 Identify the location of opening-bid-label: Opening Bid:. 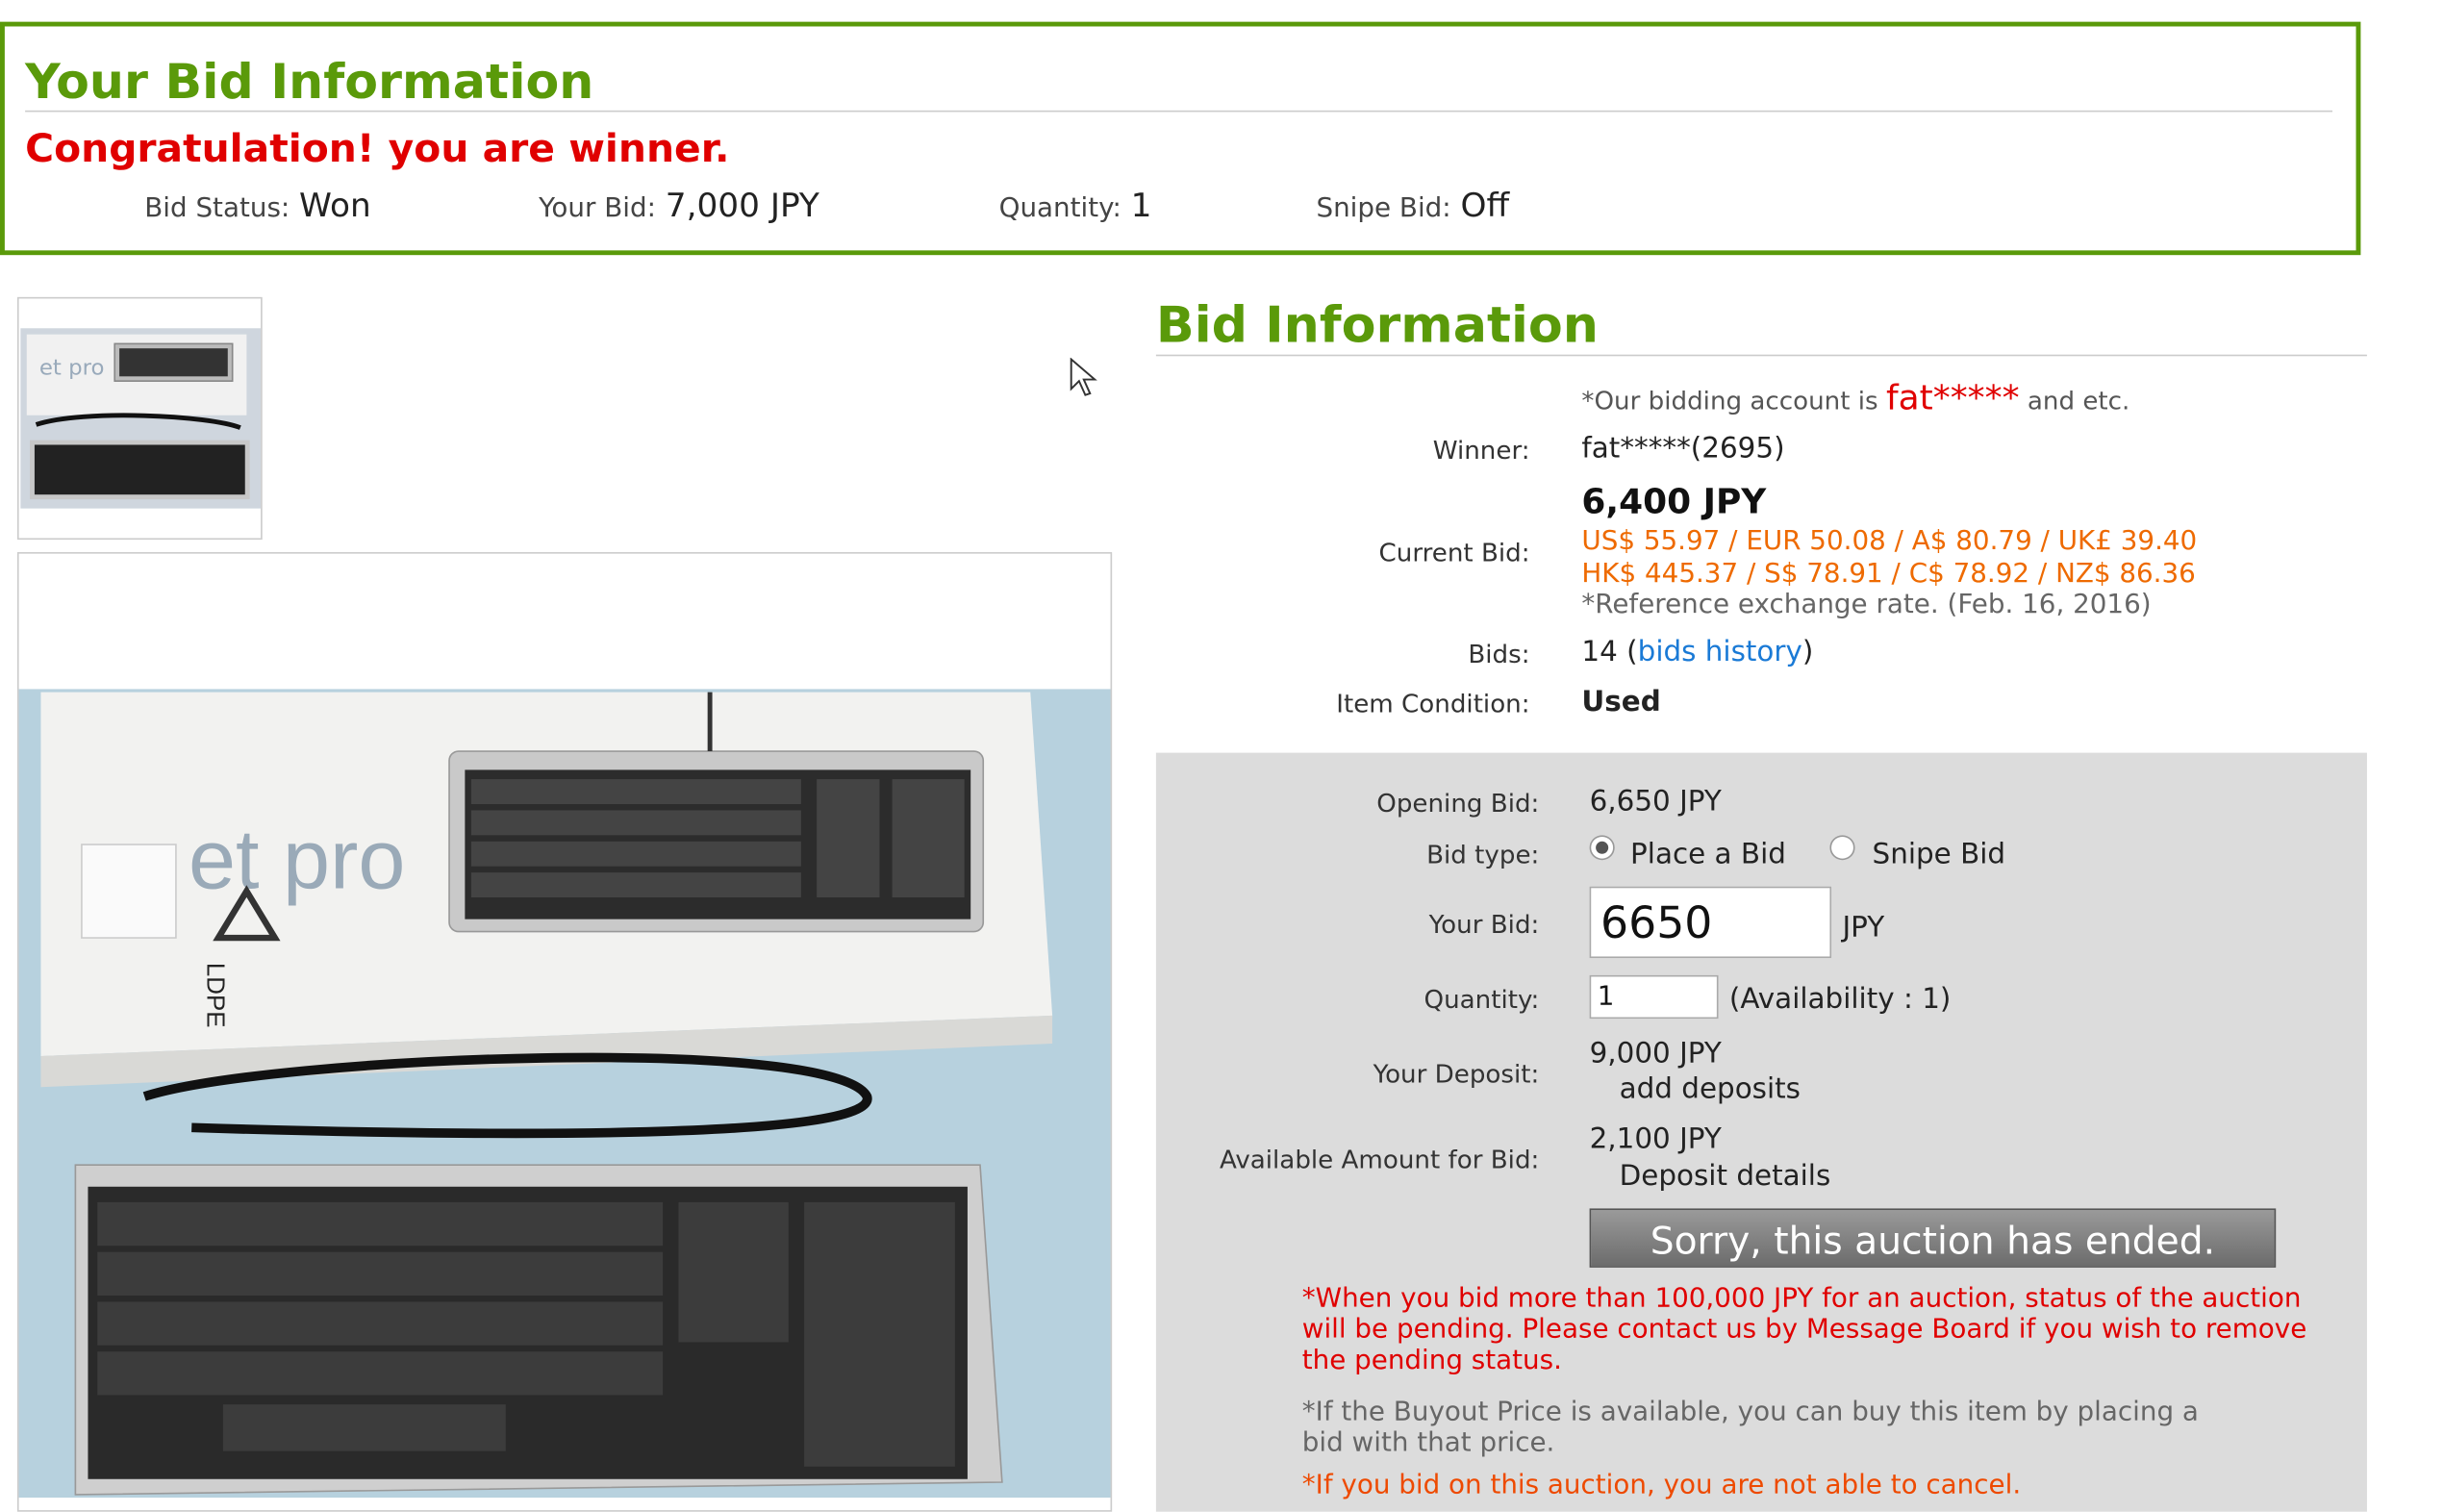
(1458, 804).